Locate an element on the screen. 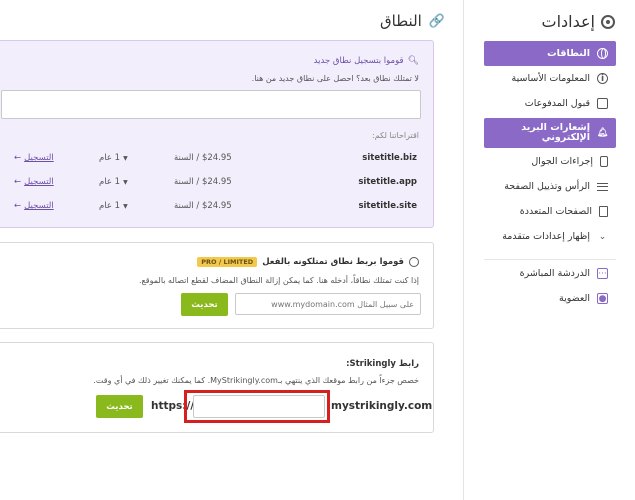 The width and height of the screenshot is (635, 500). custom-domain-input is located at coordinates (328, 304).